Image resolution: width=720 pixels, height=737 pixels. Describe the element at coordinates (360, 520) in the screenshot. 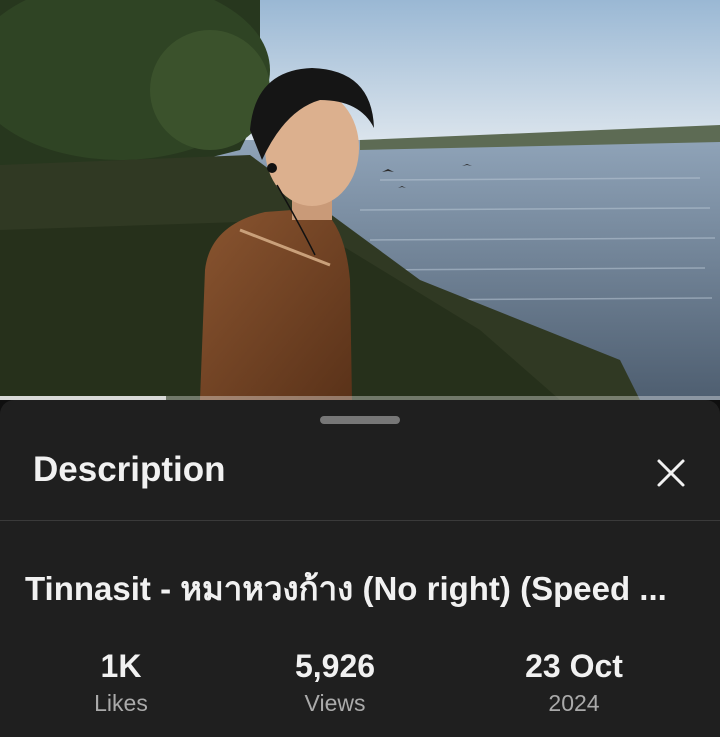

I see `divider` at that location.